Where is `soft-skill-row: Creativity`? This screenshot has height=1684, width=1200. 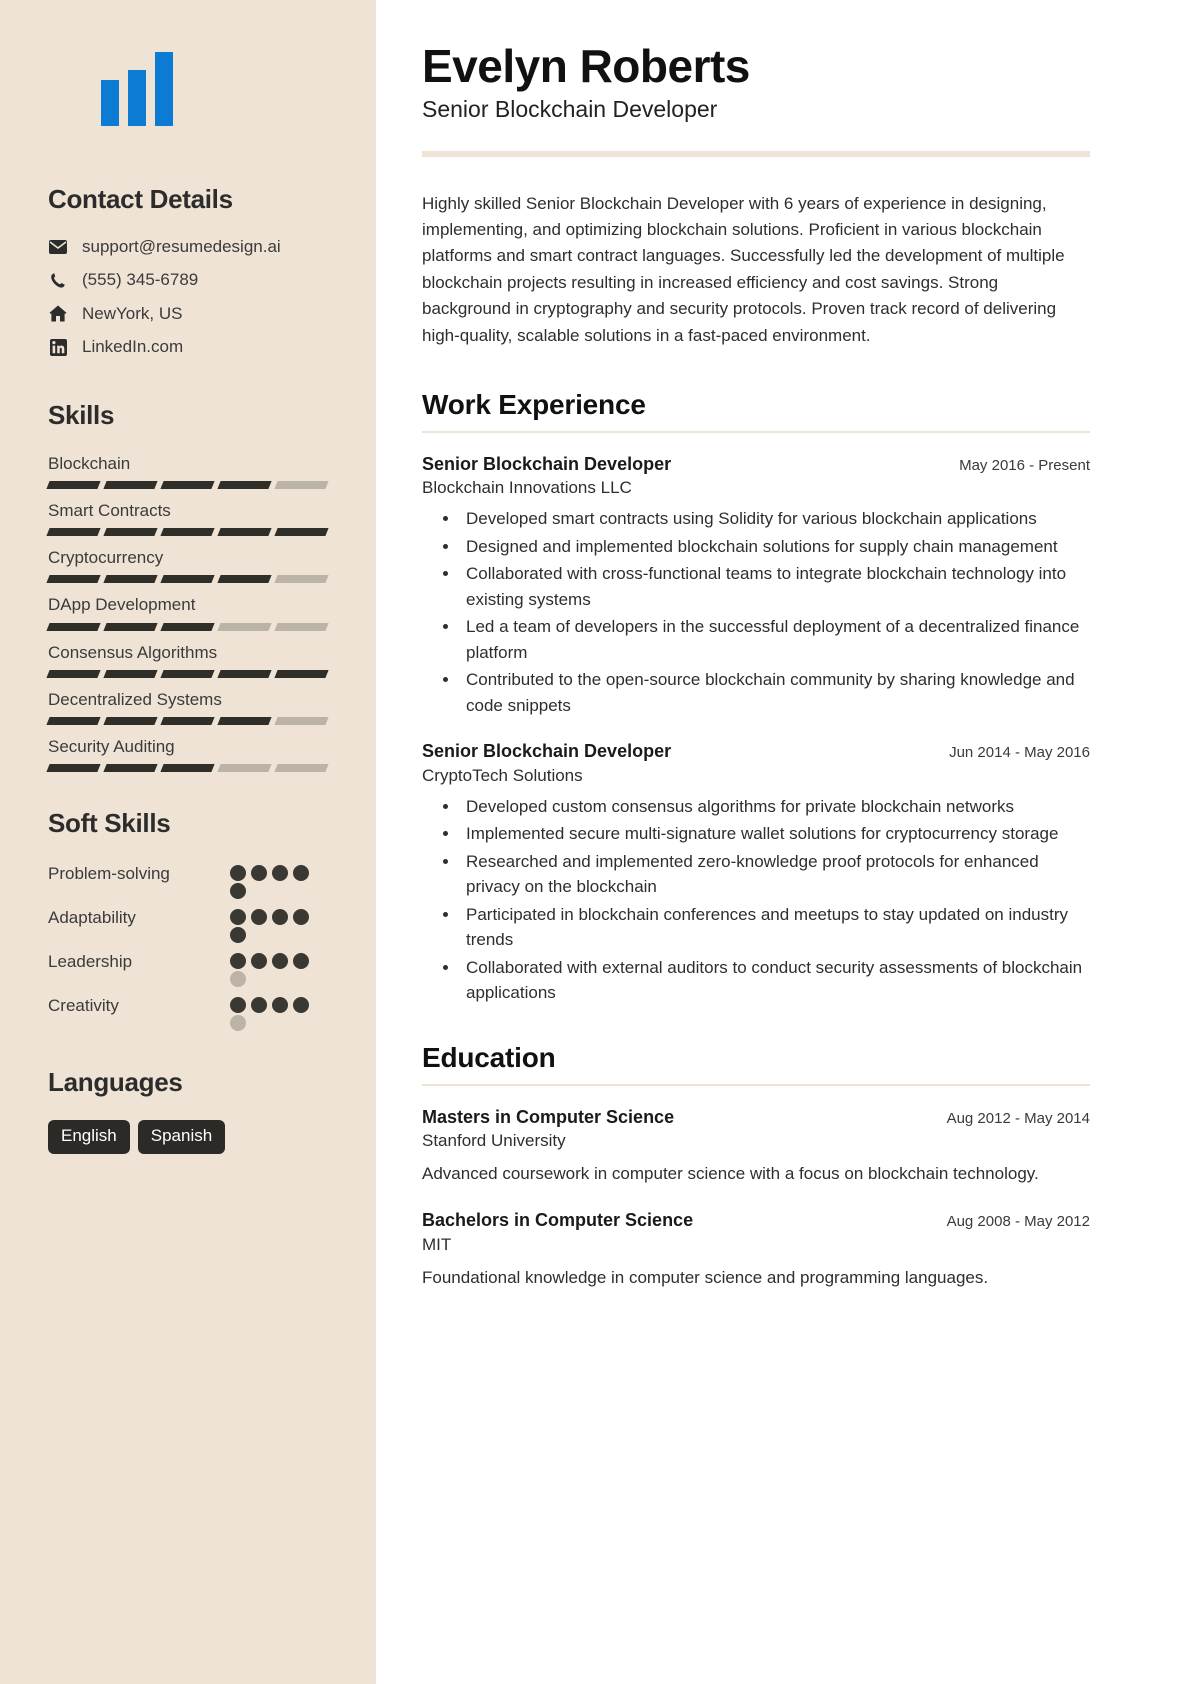
soft-skill-row: Creativity is located at coordinates (192, 1013).